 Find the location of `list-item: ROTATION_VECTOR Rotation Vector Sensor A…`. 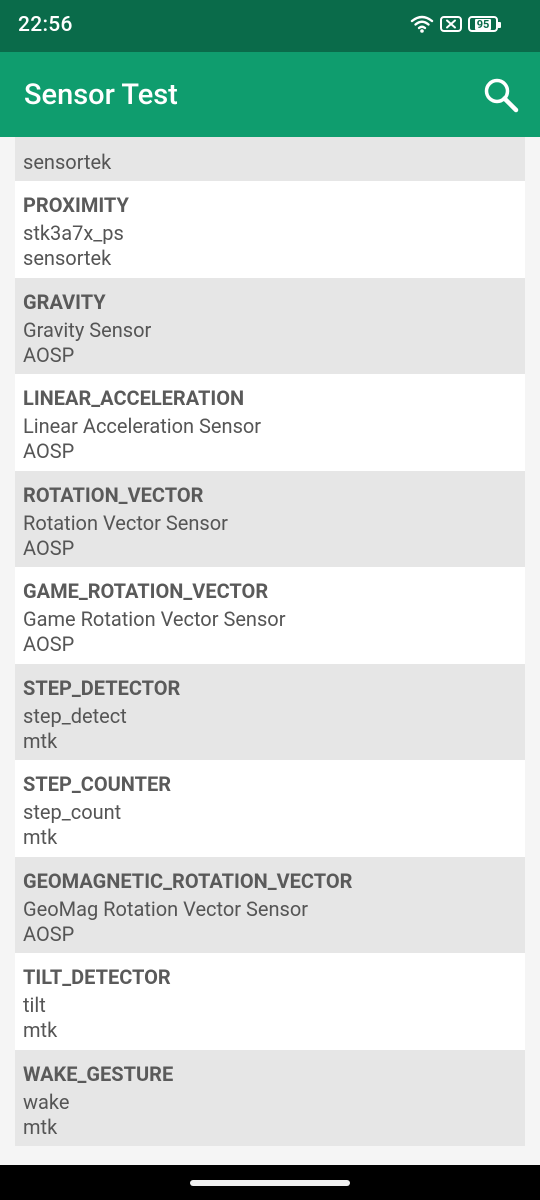

list-item: ROTATION_VECTOR Rotation Vector Sensor A… is located at coordinates (270, 518).